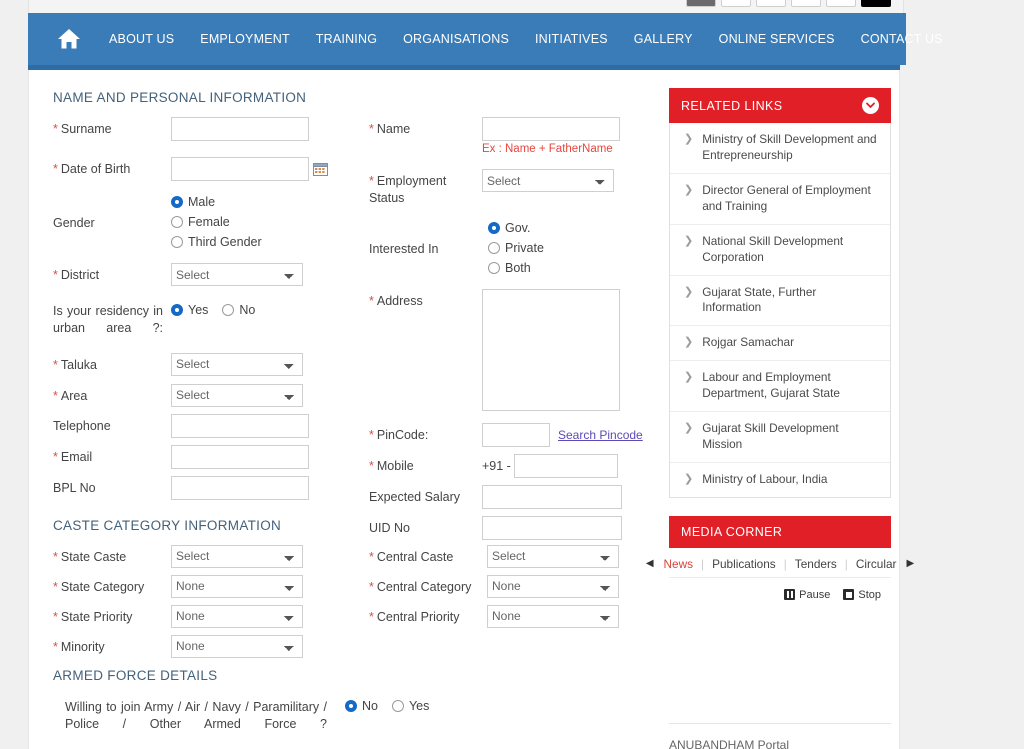 Image resolution: width=1024 pixels, height=749 pixels. Describe the element at coordinates (777, 39) in the screenshot. I see `nav-item-online-services: ONLINE SERVICES` at that location.